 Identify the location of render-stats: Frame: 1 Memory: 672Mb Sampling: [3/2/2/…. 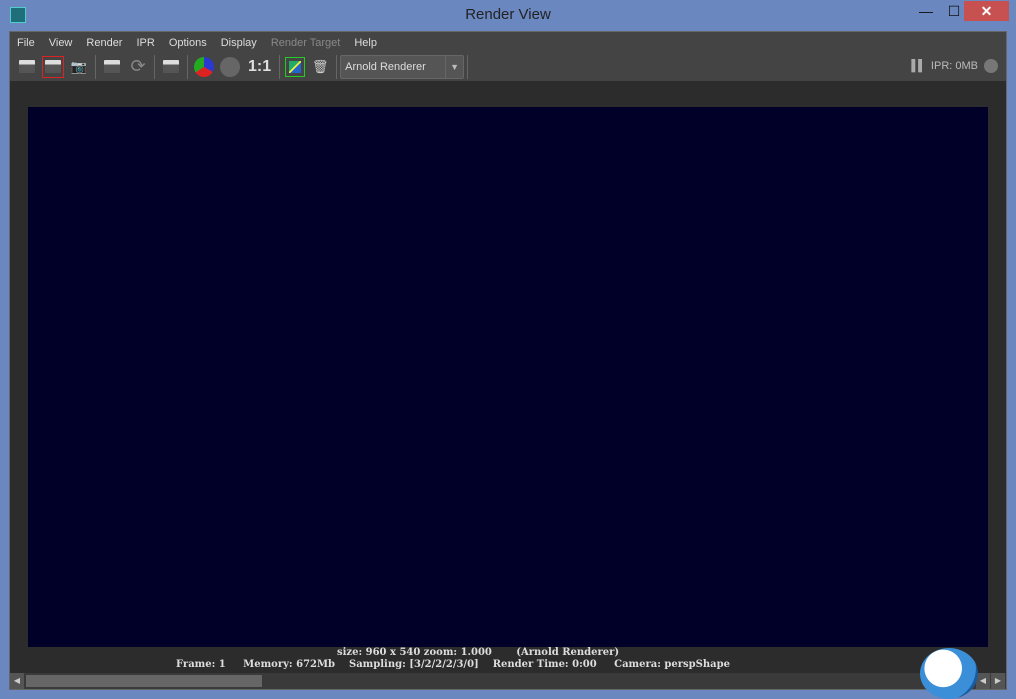
(453, 664).